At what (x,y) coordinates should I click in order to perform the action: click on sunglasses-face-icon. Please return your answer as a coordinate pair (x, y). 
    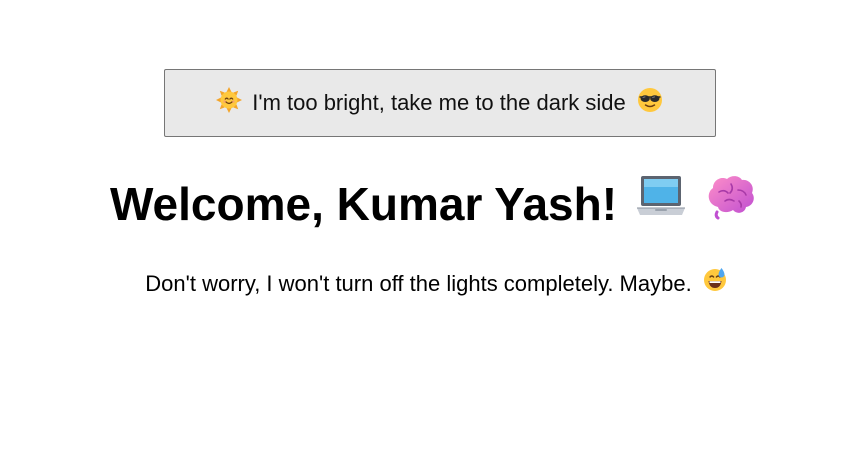
    Looking at the image, I should click on (650, 103).